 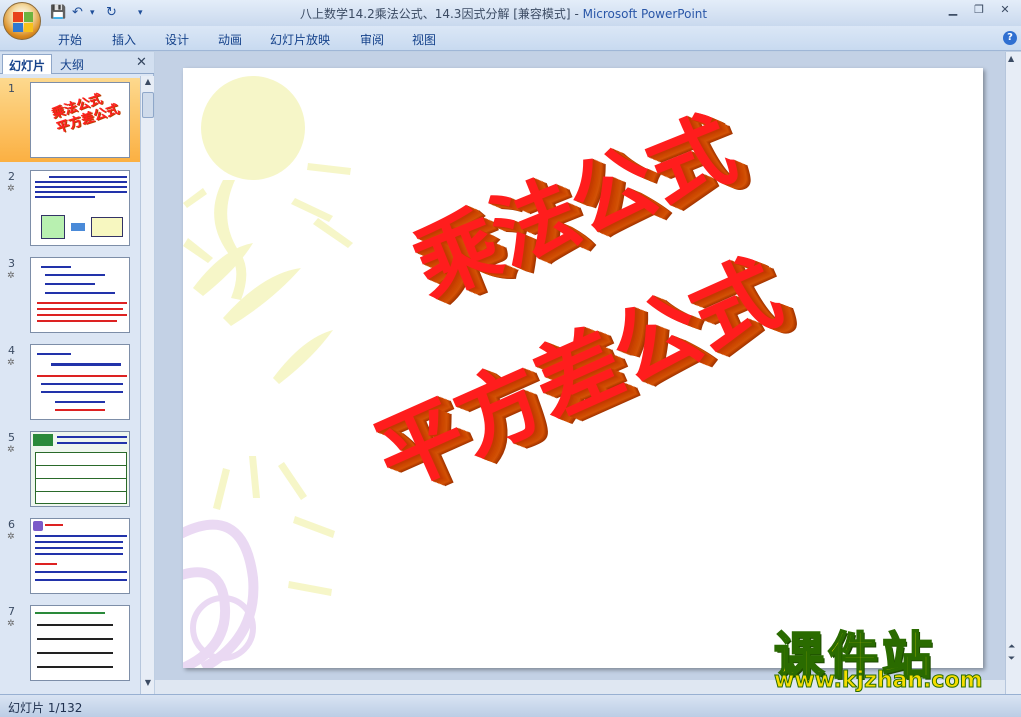 I want to click on save-icon: 💾, so click(x=58, y=13).